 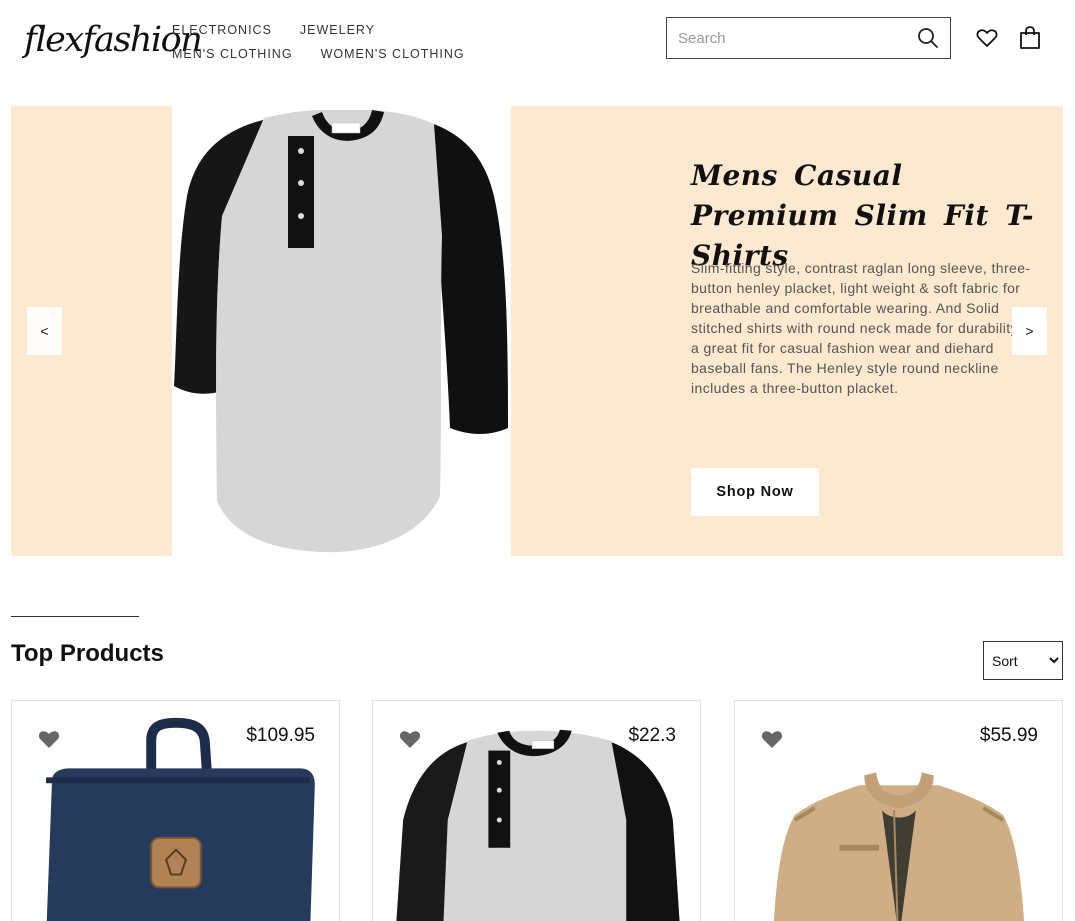 I want to click on product-price: $109.95, so click(x=280, y=735).